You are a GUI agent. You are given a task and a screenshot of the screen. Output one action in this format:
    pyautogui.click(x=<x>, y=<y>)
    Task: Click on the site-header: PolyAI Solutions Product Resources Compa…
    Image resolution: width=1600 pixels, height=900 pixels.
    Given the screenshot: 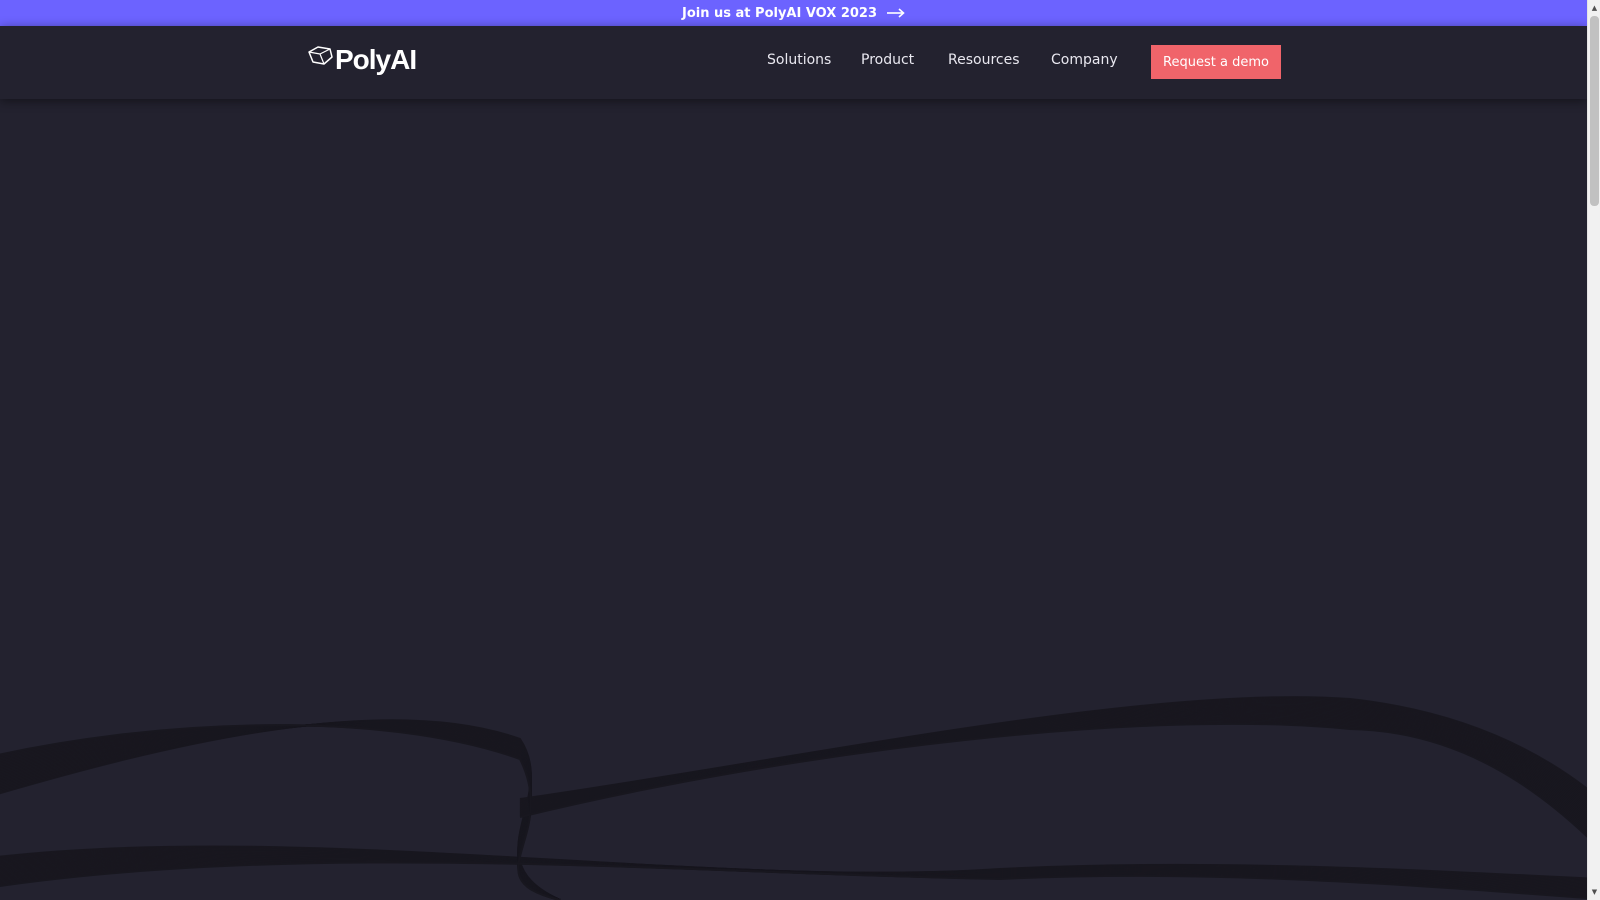 What is the action you would take?
    pyautogui.click(x=793, y=62)
    